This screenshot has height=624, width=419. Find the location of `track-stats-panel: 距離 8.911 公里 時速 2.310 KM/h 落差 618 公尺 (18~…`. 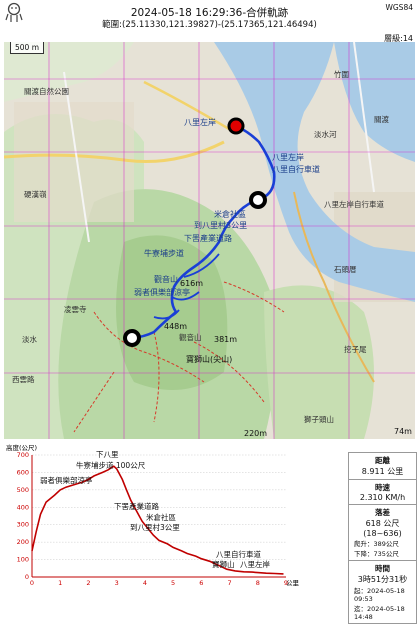

track-stats-panel: 距離 8.911 公里 時速 2.310 KM/h 落差 618 公尺 (18~… is located at coordinates (382, 538).